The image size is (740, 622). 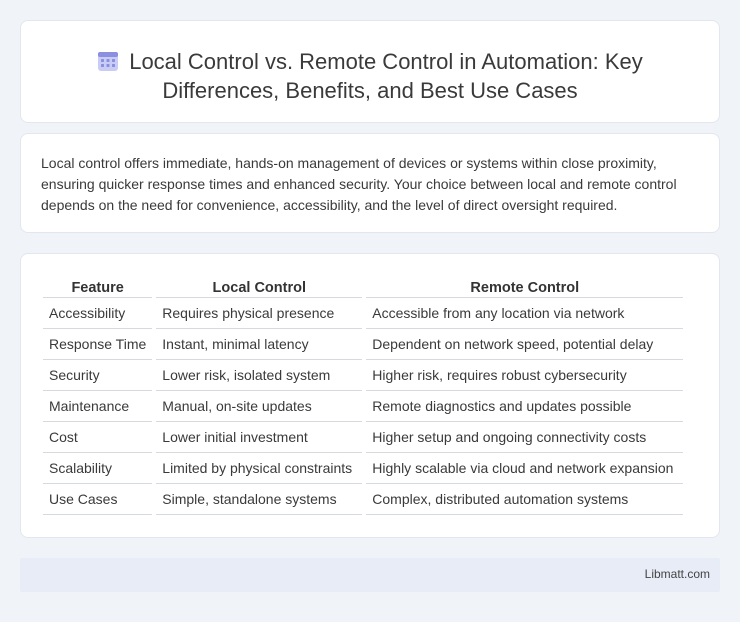 I want to click on local-cell: Limited by physical constraints, so click(x=259, y=468).